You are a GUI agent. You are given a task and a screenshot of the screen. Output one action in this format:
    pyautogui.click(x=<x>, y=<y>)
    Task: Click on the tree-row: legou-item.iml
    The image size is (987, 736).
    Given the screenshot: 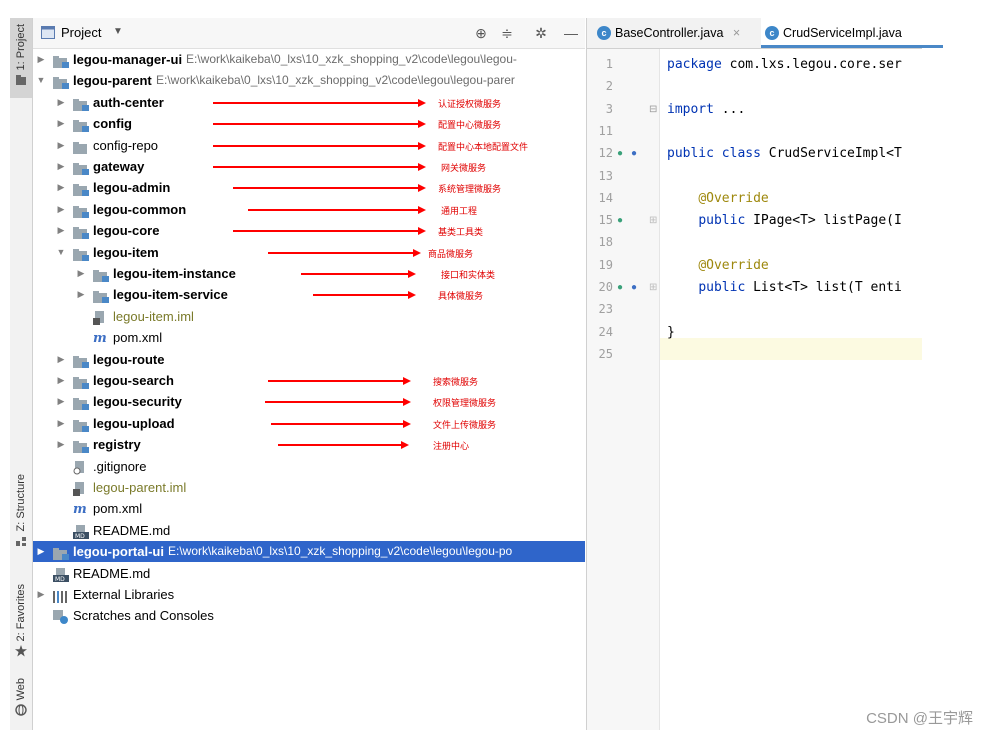 What is the action you would take?
    pyautogui.click(x=309, y=316)
    